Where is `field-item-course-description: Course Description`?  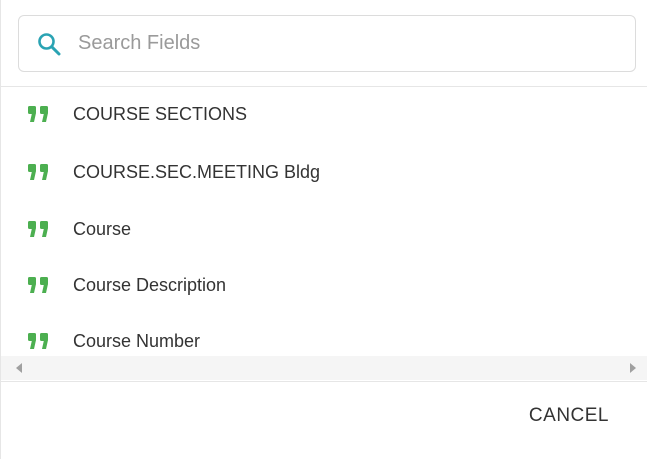
field-item-course-description: Course Description is located at coordinates (324, 285).